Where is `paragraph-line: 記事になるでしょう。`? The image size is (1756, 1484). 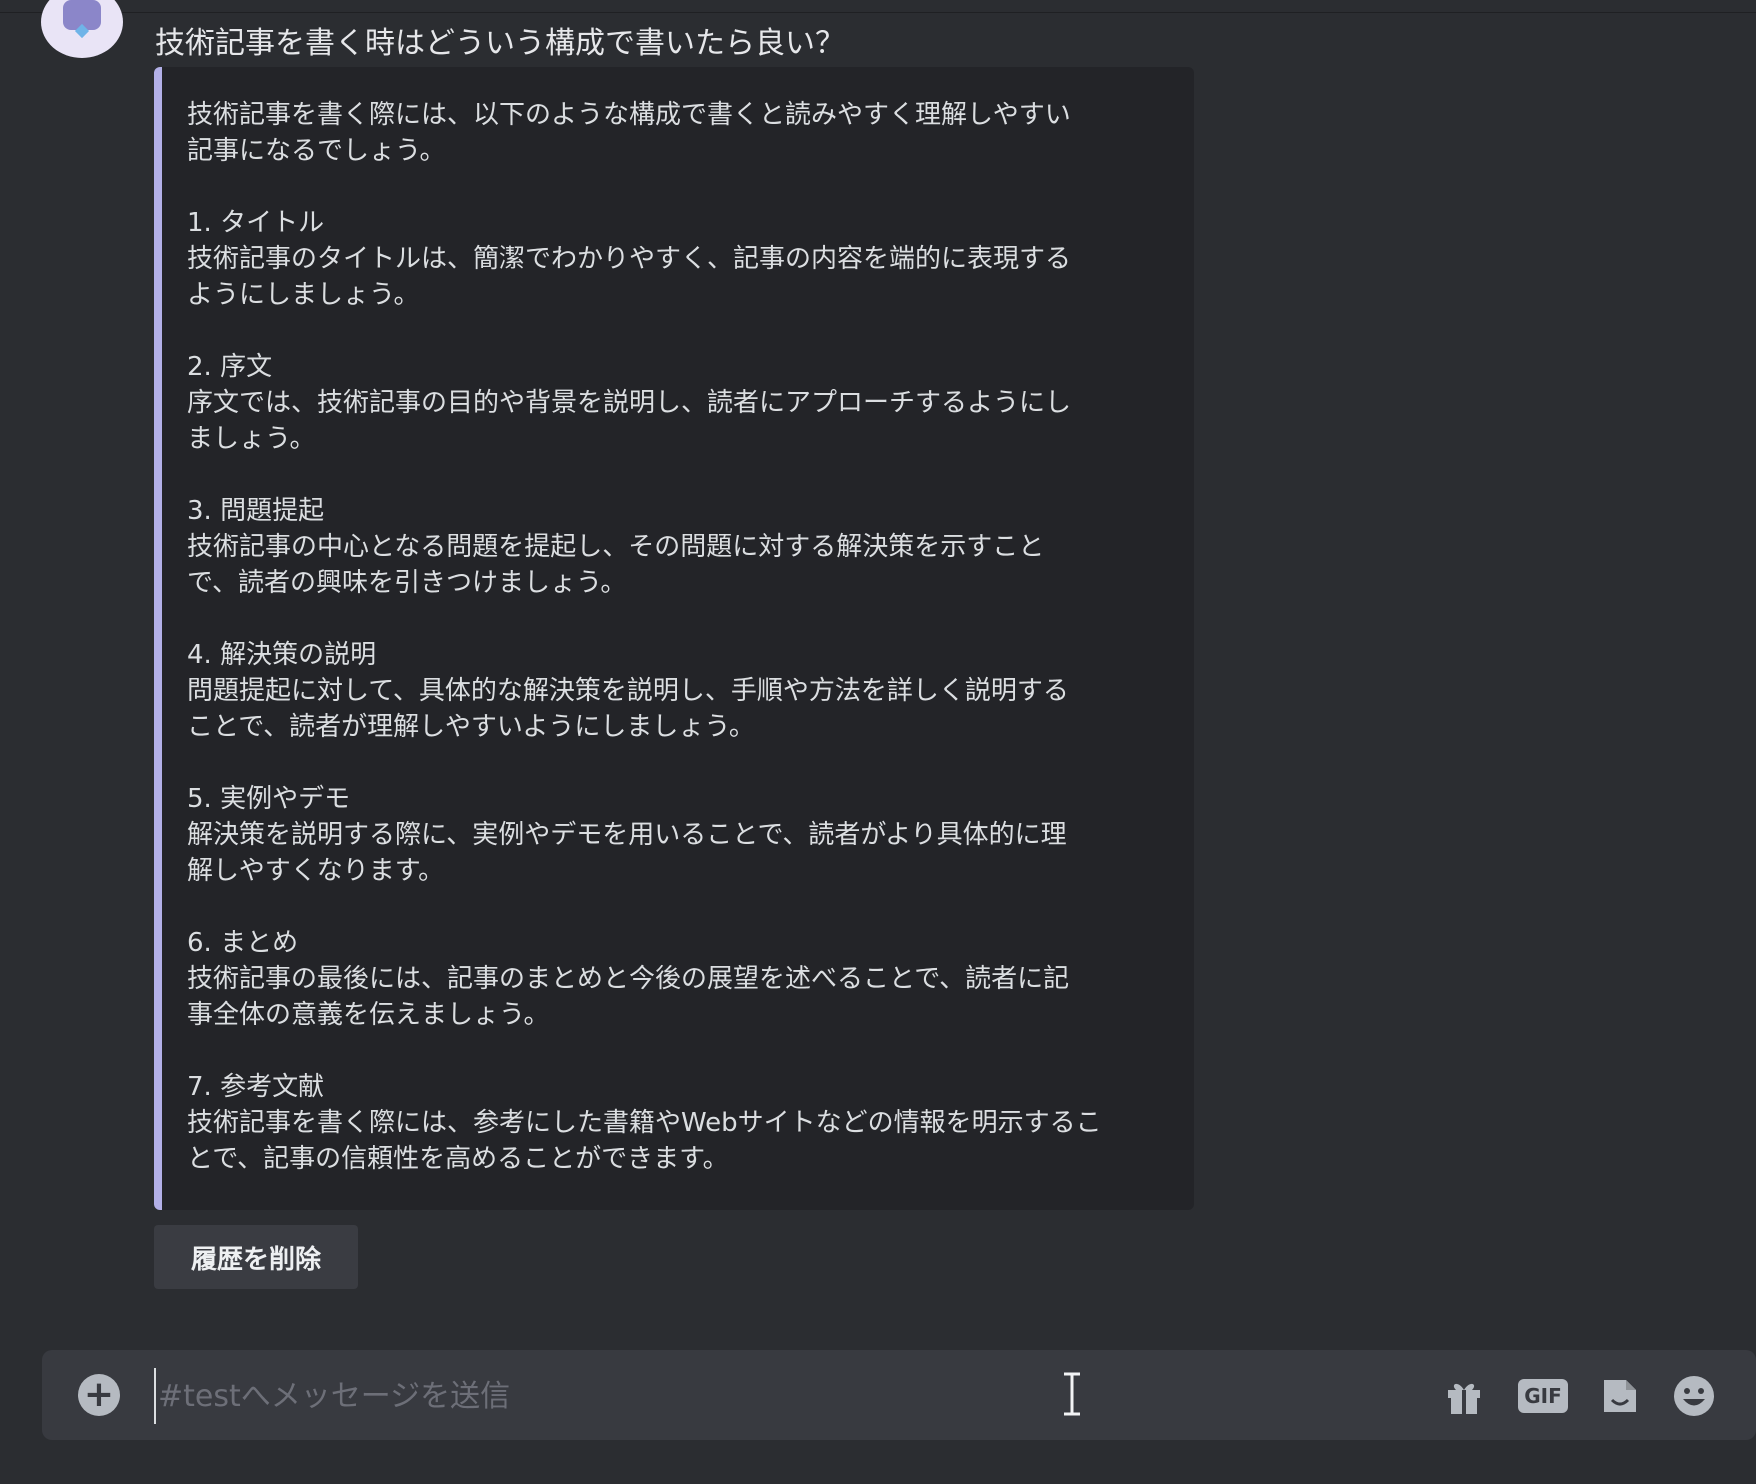 paragraph-line: 記事になるでしょう。 is located at coordinates (316, 151).